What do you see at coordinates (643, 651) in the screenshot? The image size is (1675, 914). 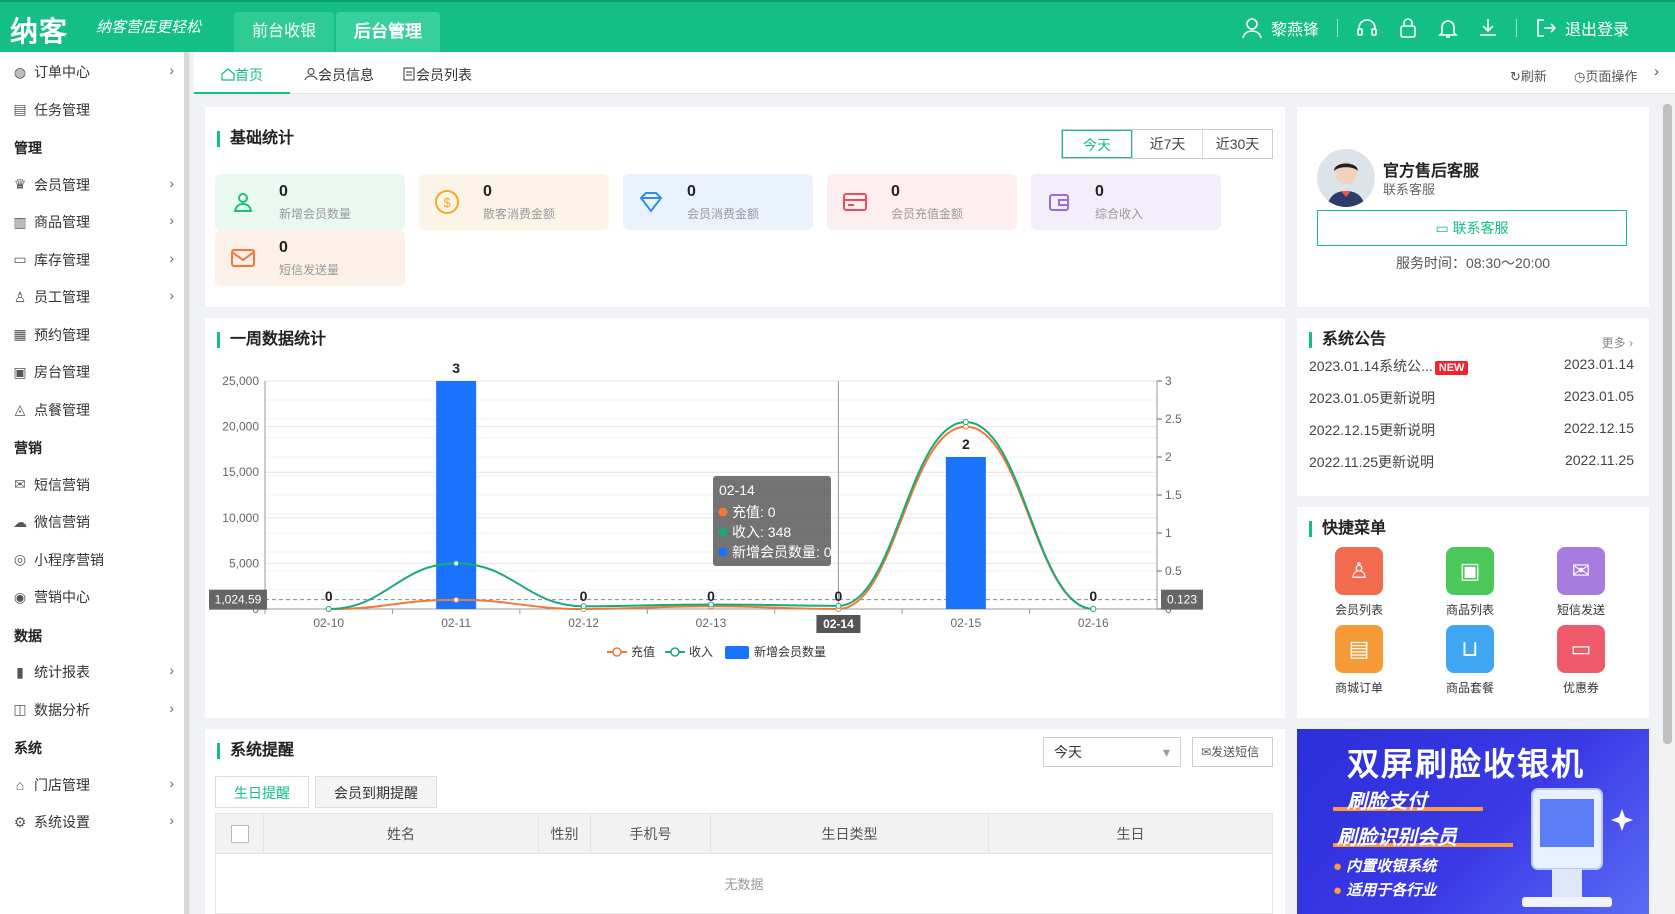 I see `legend-recharge: 充值` at bounding box center [643, 651].